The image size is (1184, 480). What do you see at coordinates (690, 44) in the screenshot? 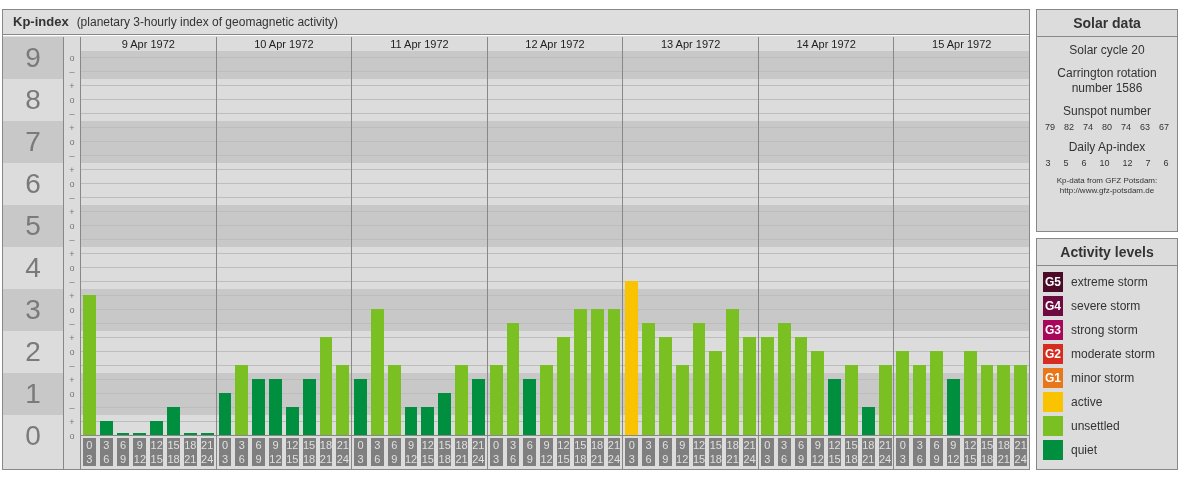
I see `date-label: 13 Apr 1972` at bounding box center [690, 44].